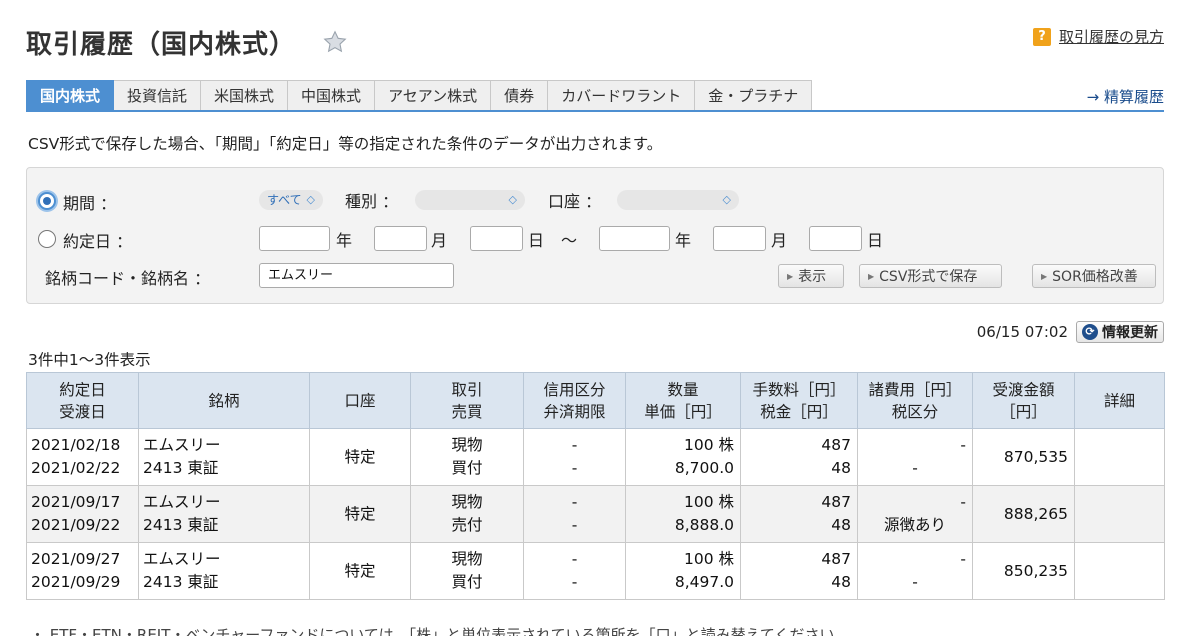 The width and height of the screenshot is (1194, 636). Describe the element at coordinates (1070, 332) in the screenshot. I see `update-row: 06/15 07:02 ⟳ 情報更新` at that location.